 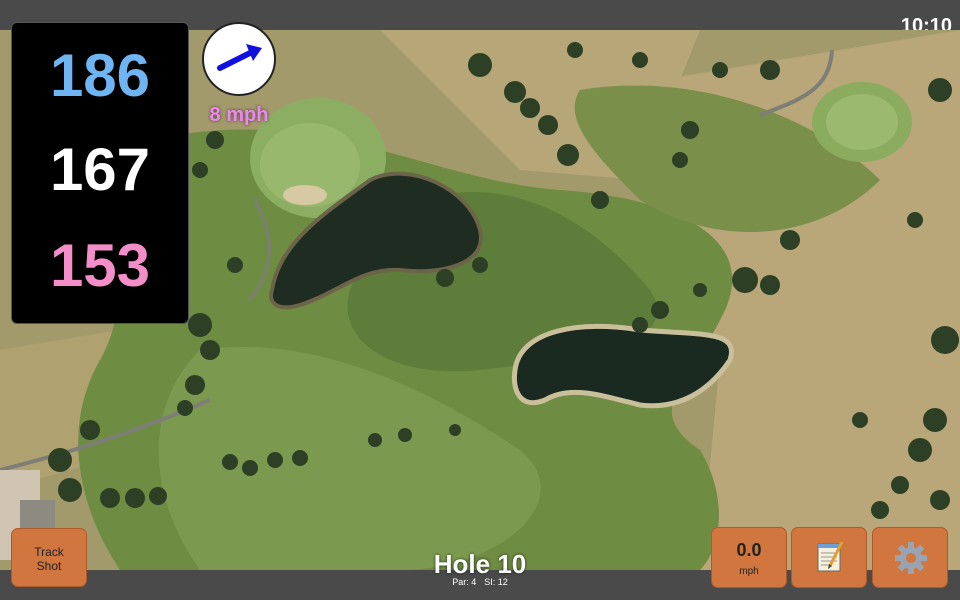 I want to click on wind-speed-value: 0.0, so click(x=749, y=550).